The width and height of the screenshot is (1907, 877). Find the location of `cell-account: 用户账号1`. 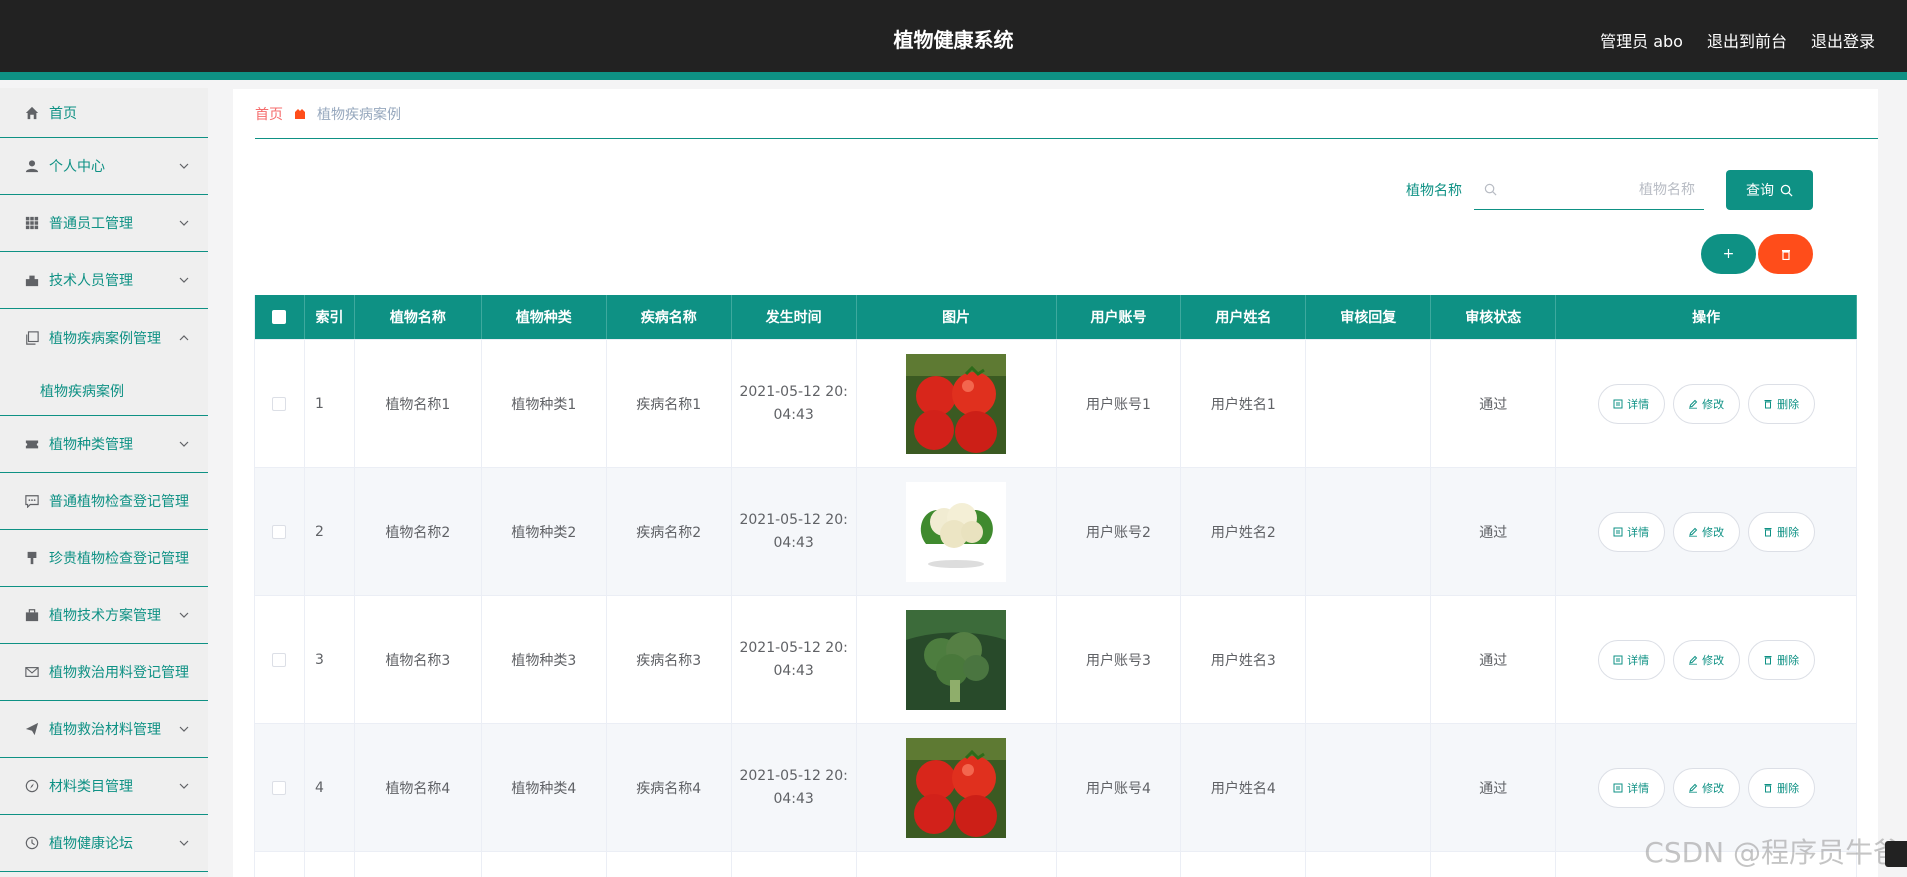

cell-account: 用户账号1 is located at coordinates (1119, 403).